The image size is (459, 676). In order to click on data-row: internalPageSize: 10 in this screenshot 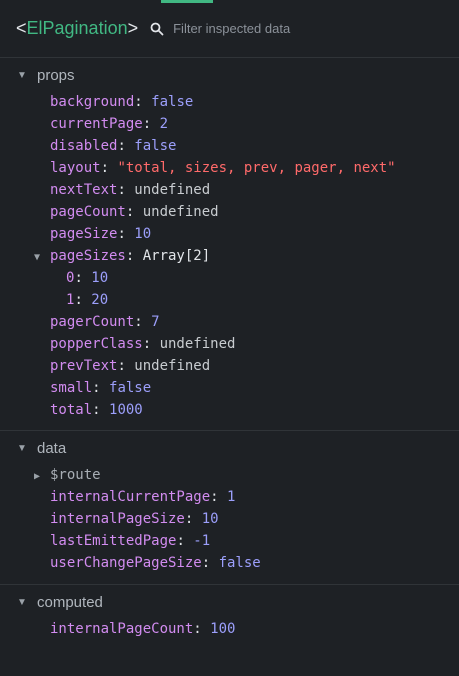, I will do `click(229, 519)`.